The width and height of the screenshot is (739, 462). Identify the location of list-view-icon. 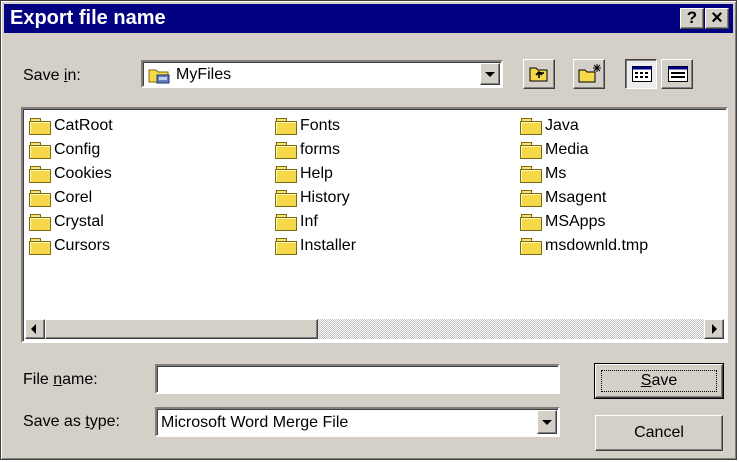
(642, 76).